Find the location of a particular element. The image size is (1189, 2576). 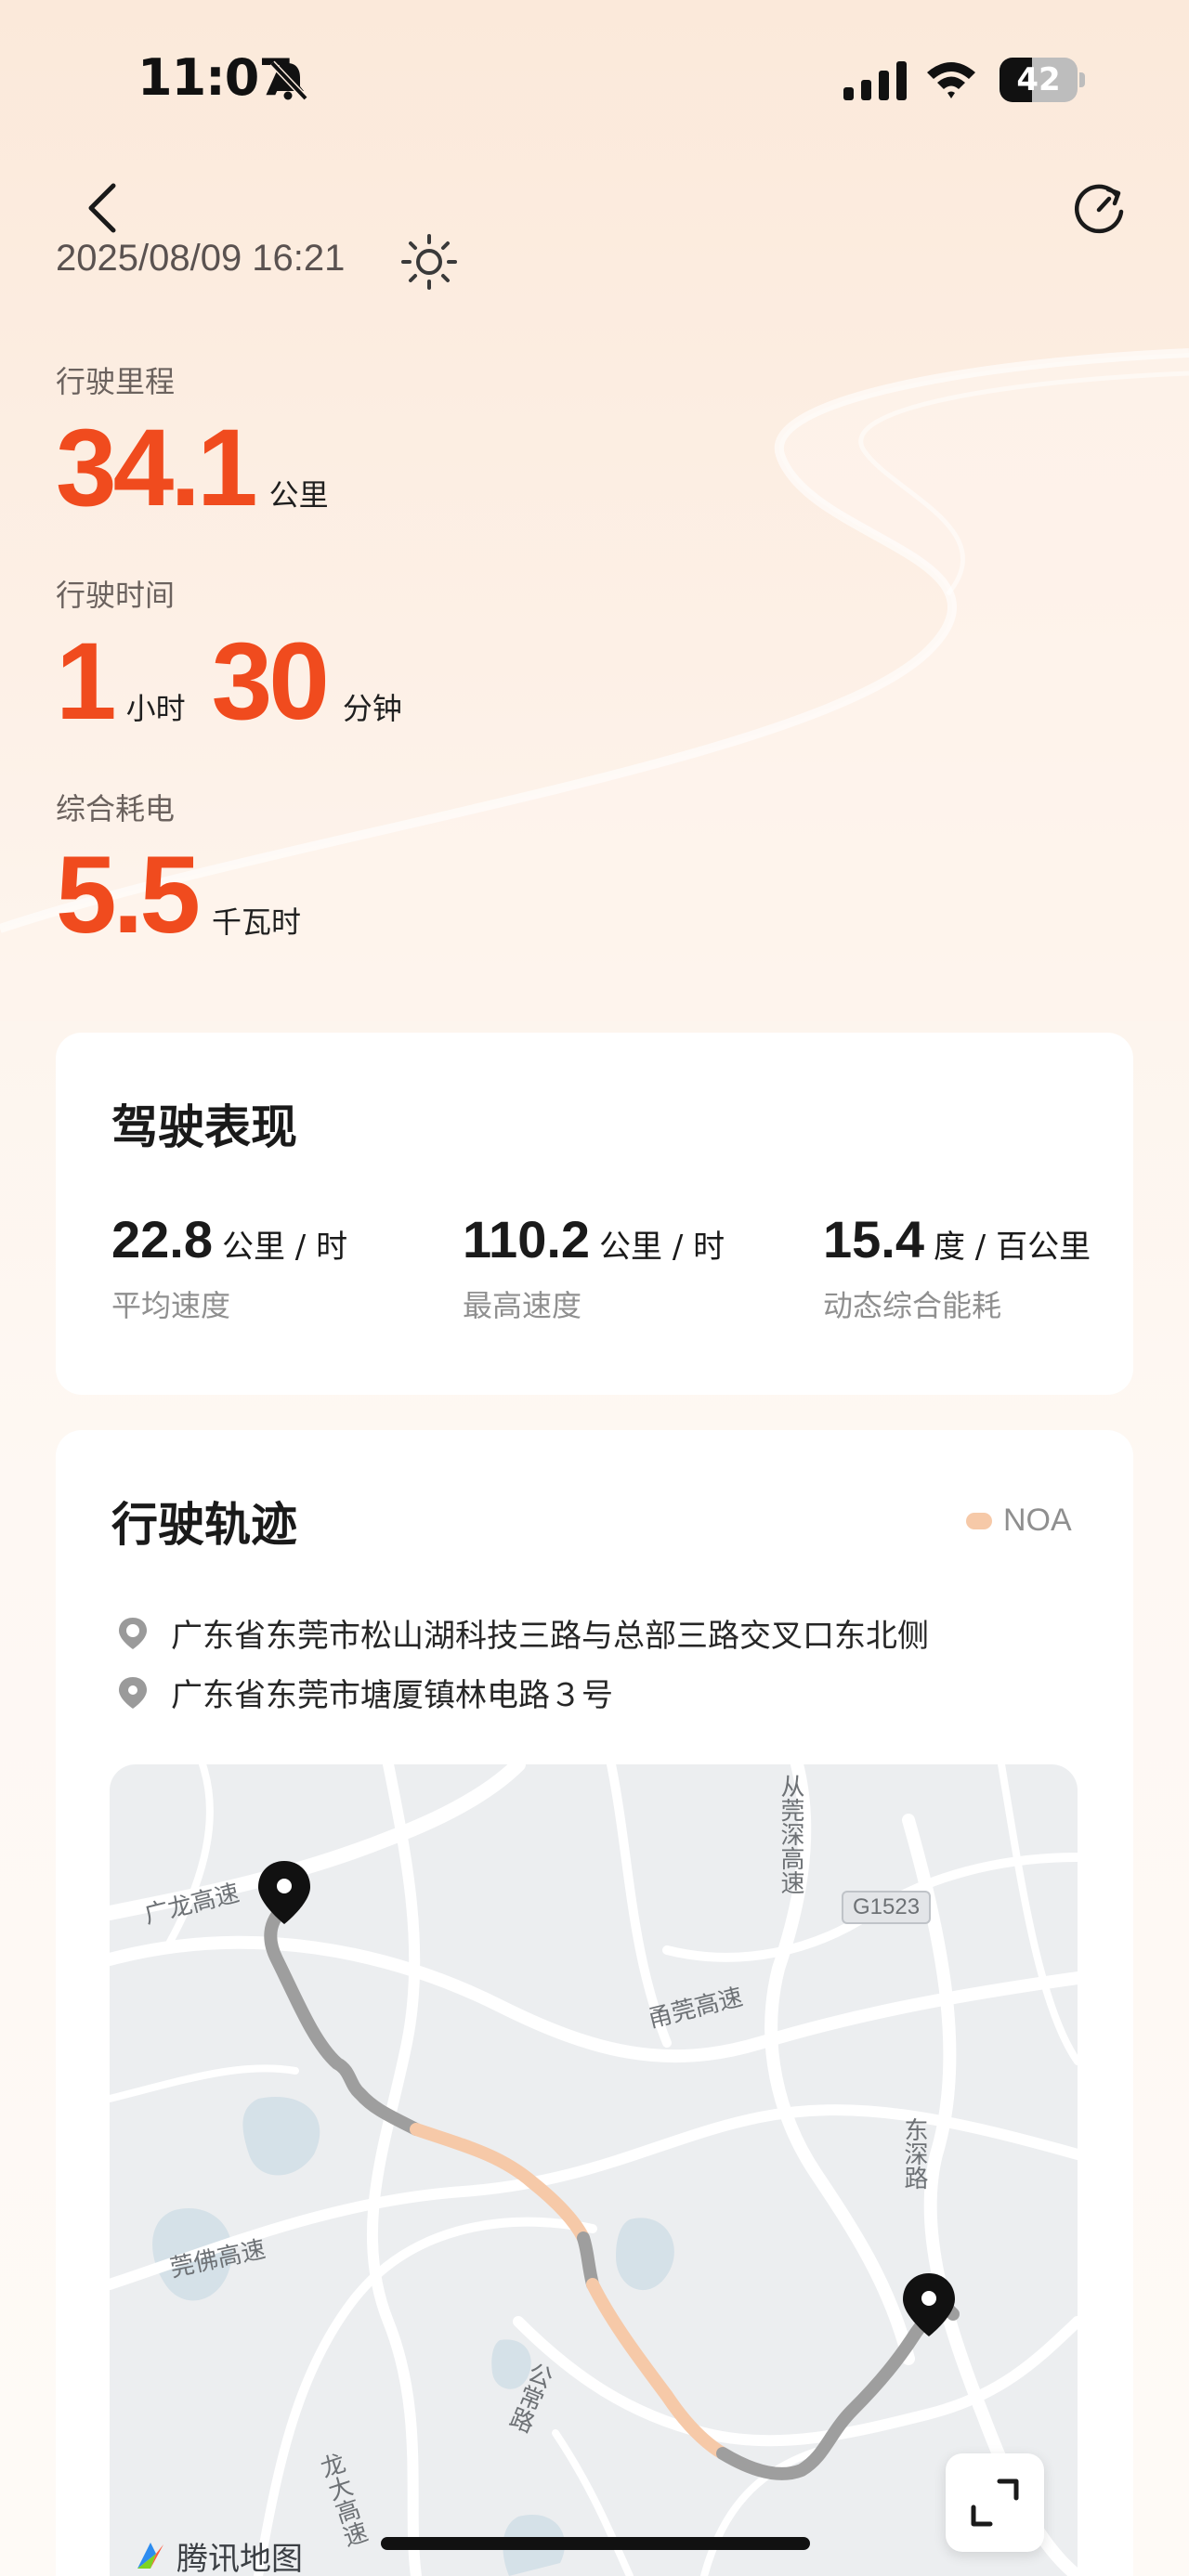

tencent-map-logo-icon is located at coordinates (150, 2556).